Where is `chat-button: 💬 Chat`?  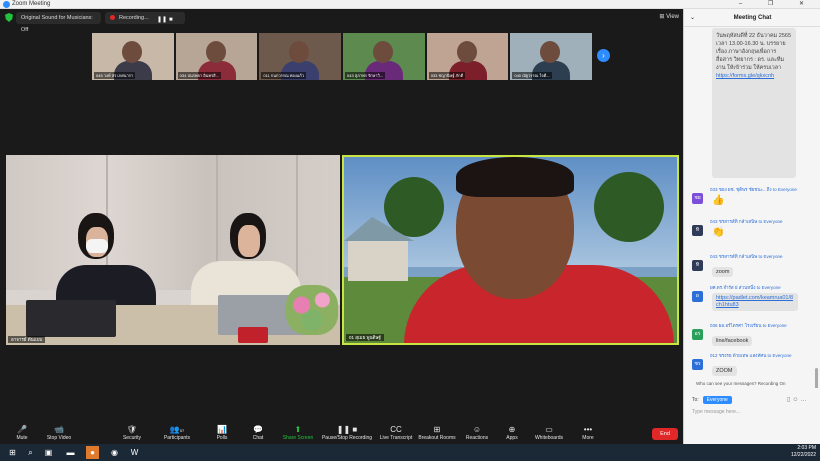 chat-button: 💬 Chat is located at coordinates (258, 432).